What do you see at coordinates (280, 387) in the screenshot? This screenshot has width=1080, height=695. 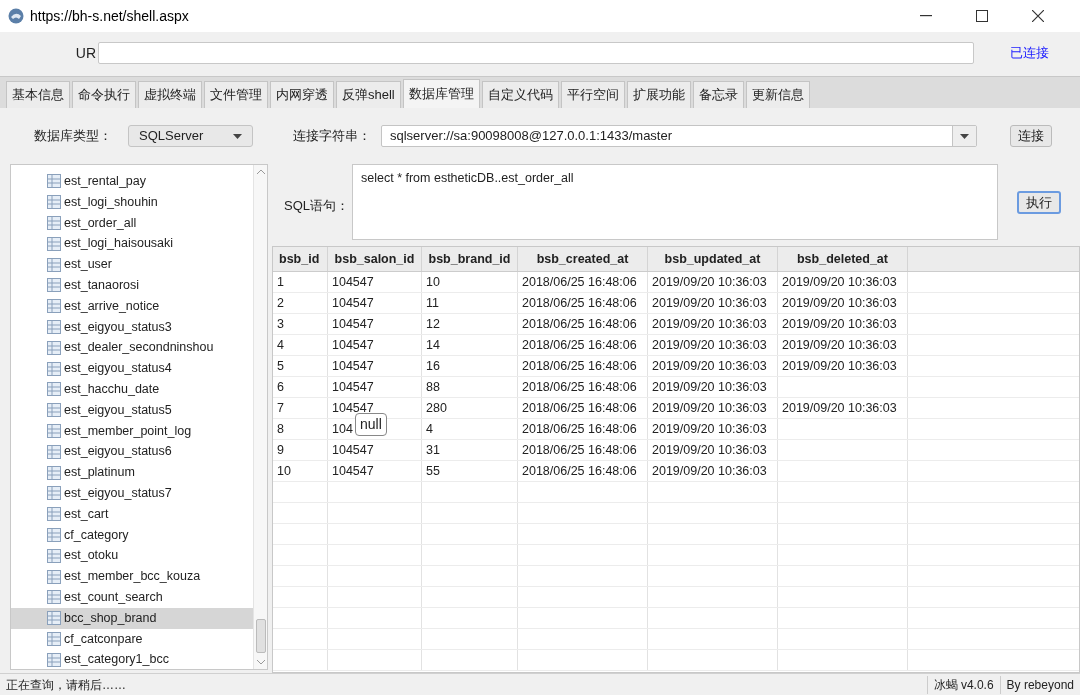 I see `table-cell-text: 6` at bounding box center [280, 387].